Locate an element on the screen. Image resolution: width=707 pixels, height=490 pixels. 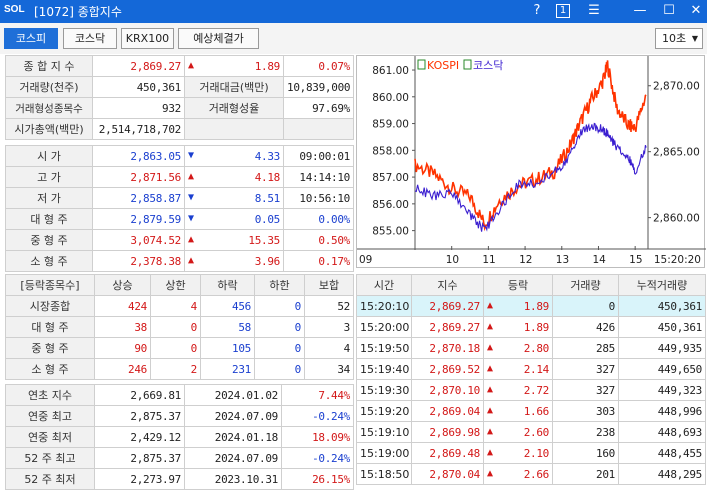
y-left-tick-label: 859.00 is located at coordinates (390, 125).